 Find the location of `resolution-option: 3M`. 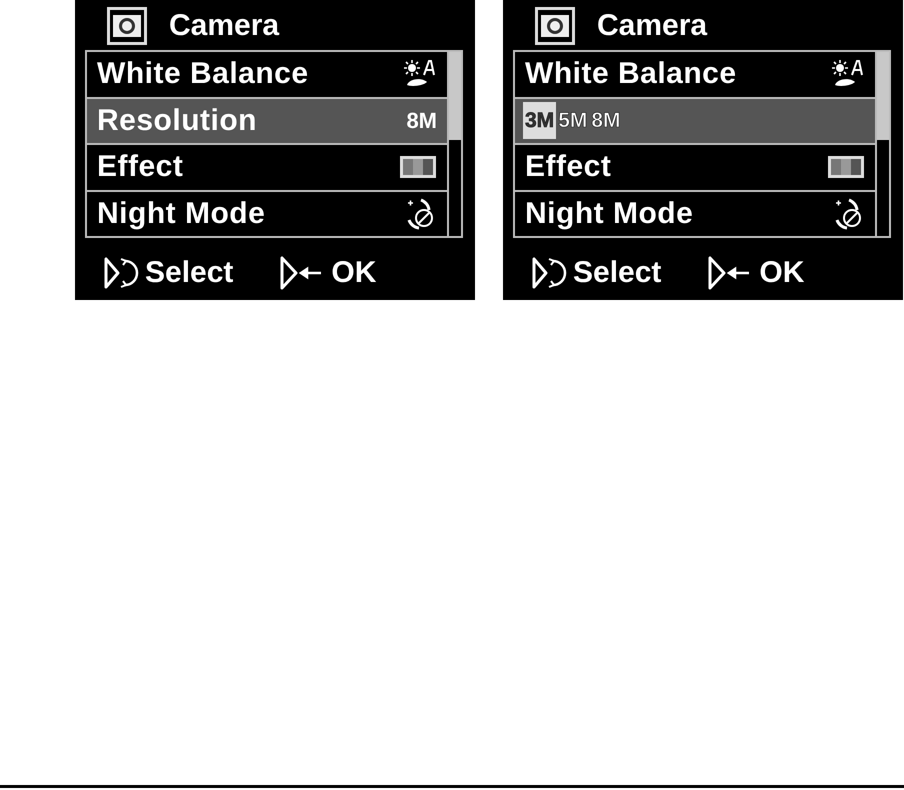

resolution-option: 3M is located at coordinates (539, 121).